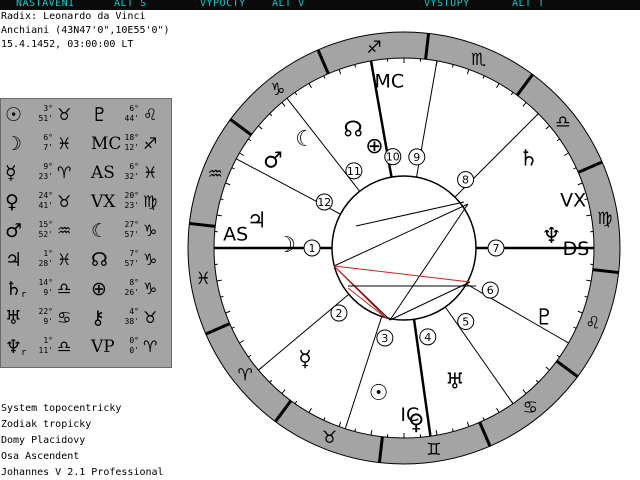  Describe the element at coordinates (235, 234) in the screenshot. I see `ascendant-label: AS` at that location.